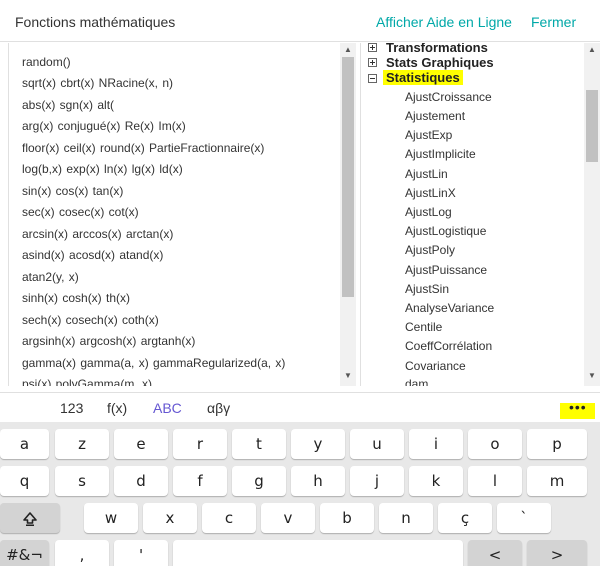 The width and height of the screenshot is (600, 566). I want to click on function-row: arg(x) conjugué(x) Re(x) Im(x), so click(104, 126).